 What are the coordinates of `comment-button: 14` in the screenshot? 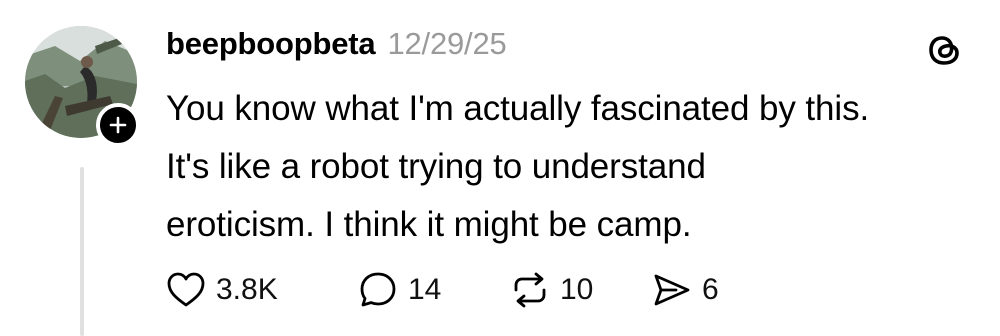 It's located at (432, 290).